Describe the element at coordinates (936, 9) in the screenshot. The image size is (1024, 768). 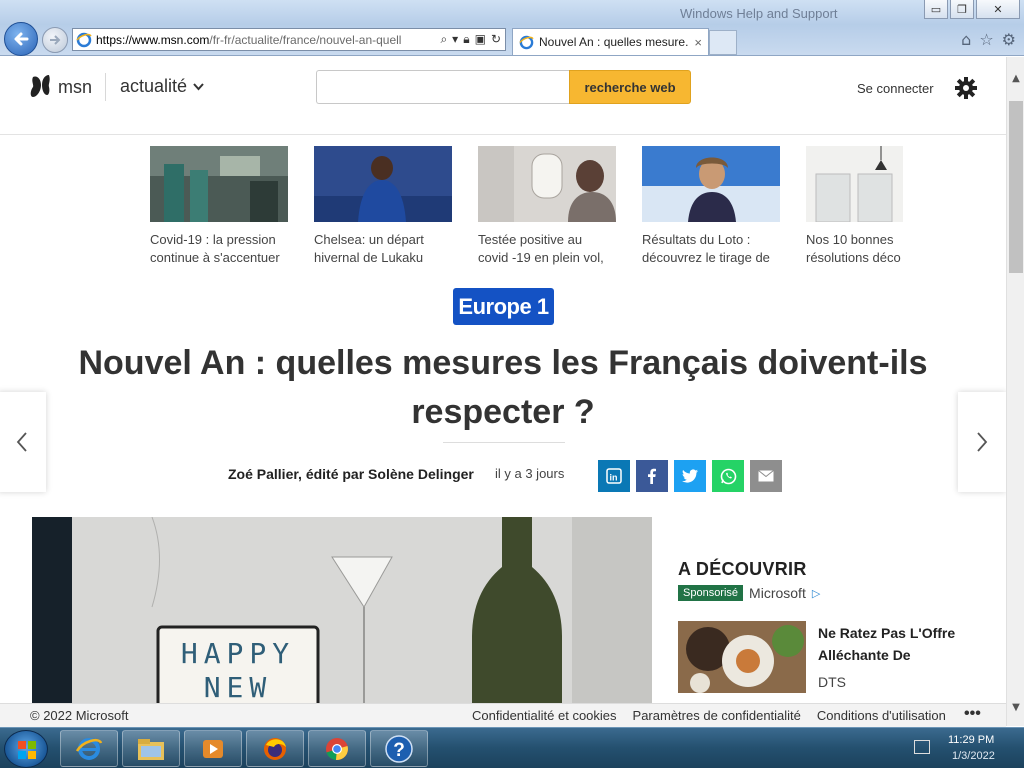
I see `minimize-button: ▭` at that location.